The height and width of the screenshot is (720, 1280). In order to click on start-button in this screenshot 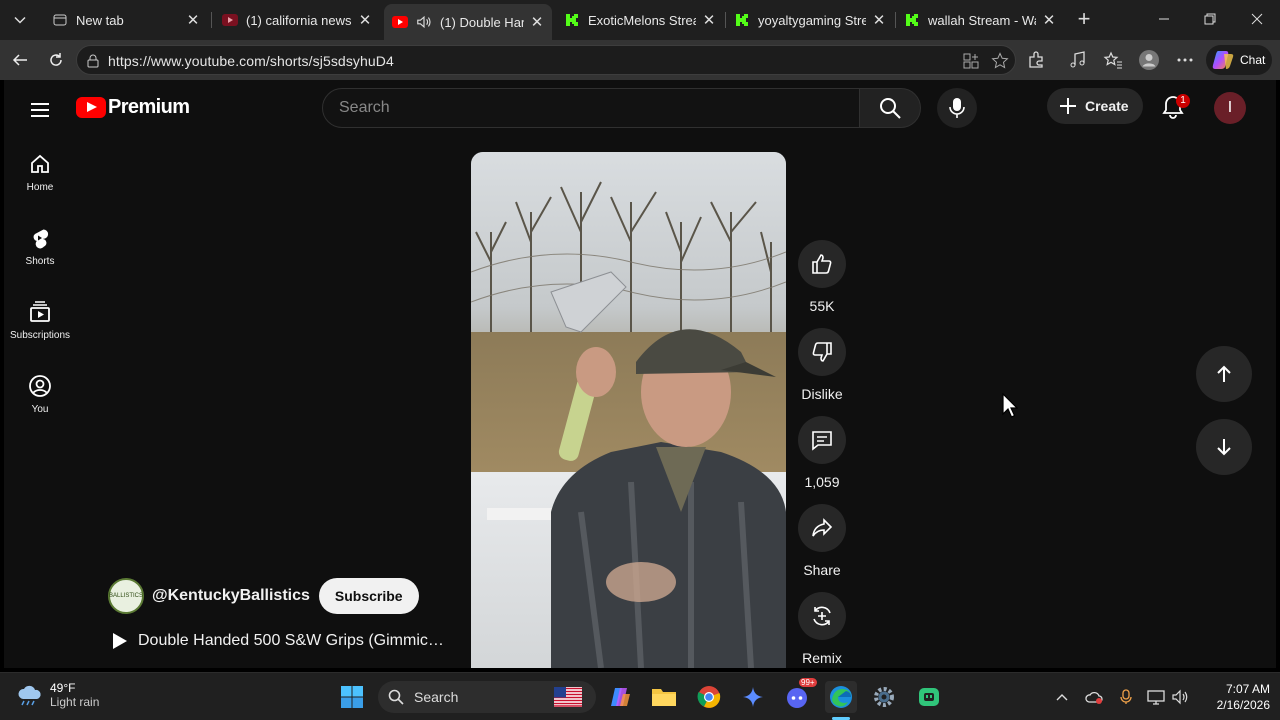, I will do `click(352, 697)`.